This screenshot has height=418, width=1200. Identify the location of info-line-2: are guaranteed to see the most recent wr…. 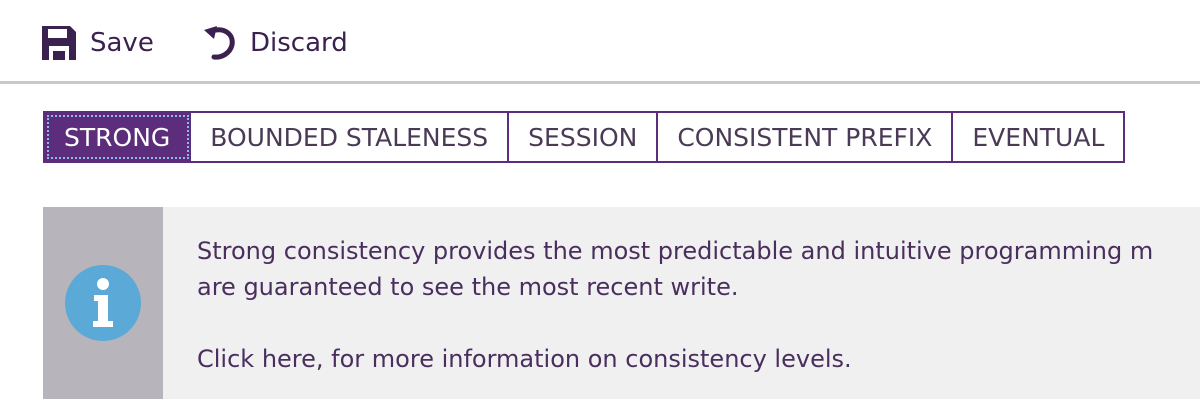
(468, 287).